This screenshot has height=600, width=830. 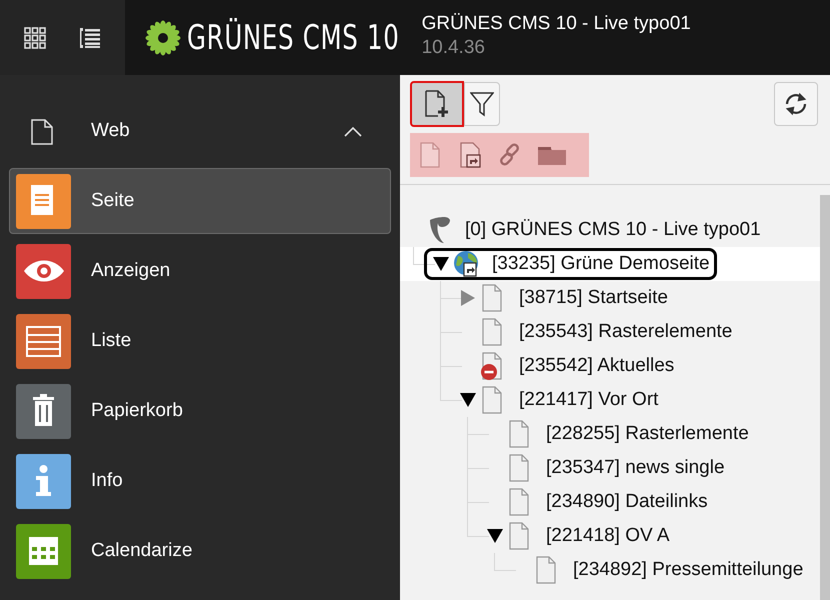 What do you see at coordinates (89, 37) in the screenshot?
I see `list-icon` at bounding box center [89, 37].